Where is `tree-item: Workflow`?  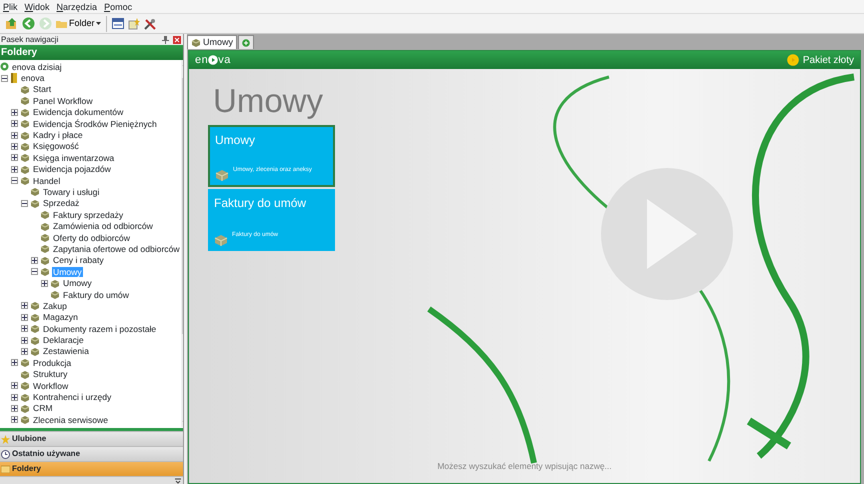
tree-item: Workflow is located at coordinates (51, 385).